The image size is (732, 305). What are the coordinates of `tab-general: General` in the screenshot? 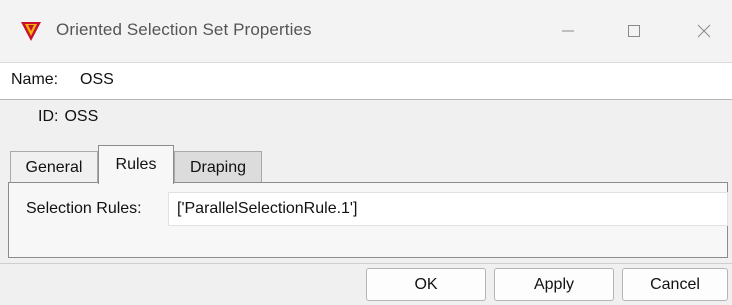 It's located at (54, 167).